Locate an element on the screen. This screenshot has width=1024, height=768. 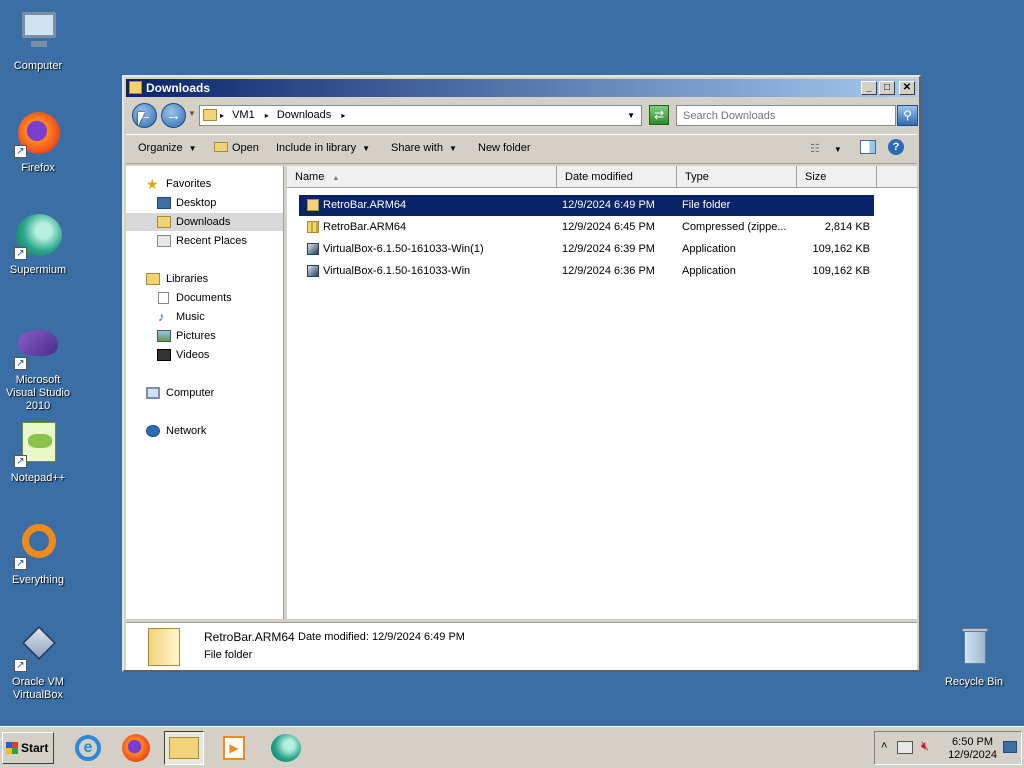
new-folder-button: New folder is located at coordinates (504, 148).